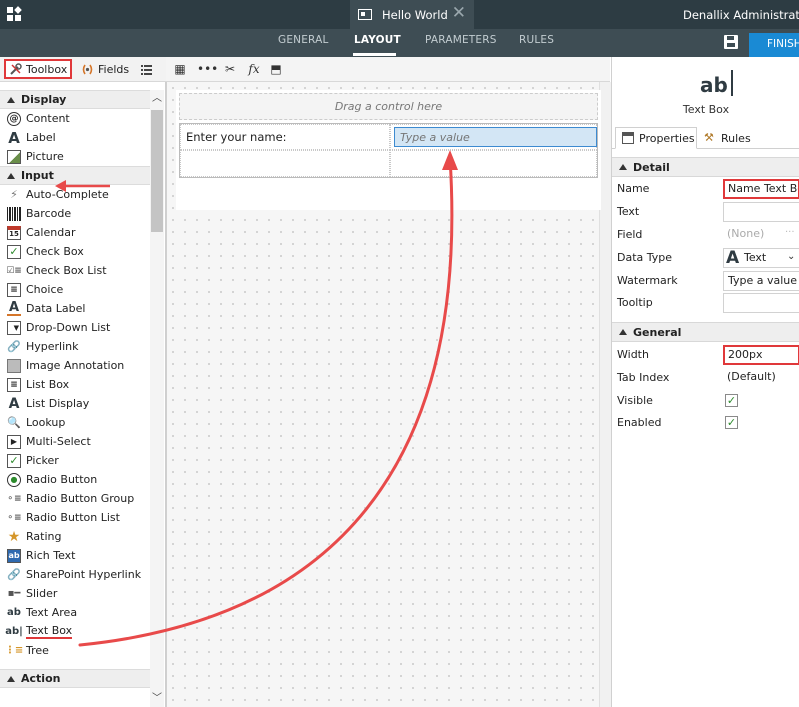  I want to click on list-item-text-box: ab| Text Box, so click(75, 631).